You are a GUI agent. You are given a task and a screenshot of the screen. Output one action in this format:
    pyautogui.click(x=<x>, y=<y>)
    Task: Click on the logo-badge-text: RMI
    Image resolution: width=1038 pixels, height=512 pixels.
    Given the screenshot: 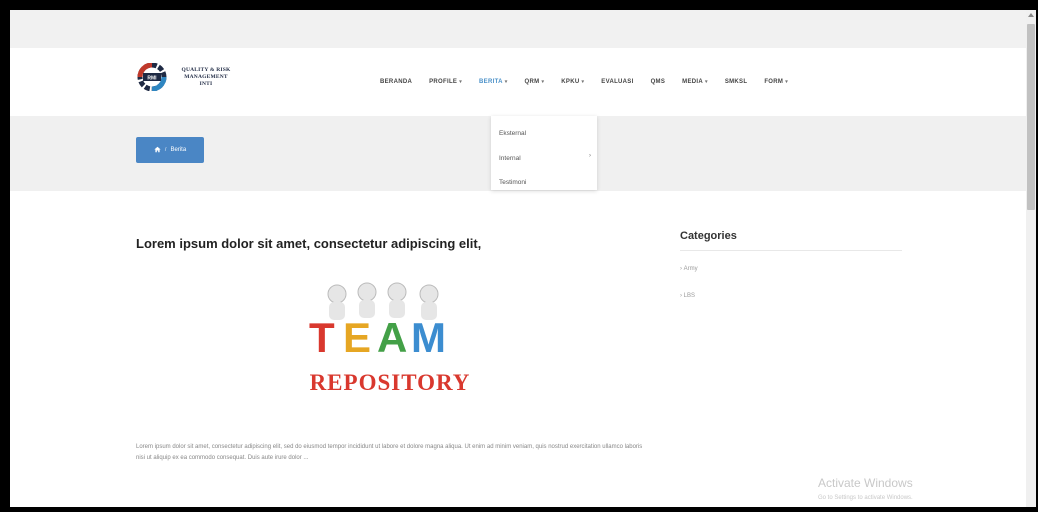 What is the action you would take?
    pyautogui.click(x=152, y=79)
    